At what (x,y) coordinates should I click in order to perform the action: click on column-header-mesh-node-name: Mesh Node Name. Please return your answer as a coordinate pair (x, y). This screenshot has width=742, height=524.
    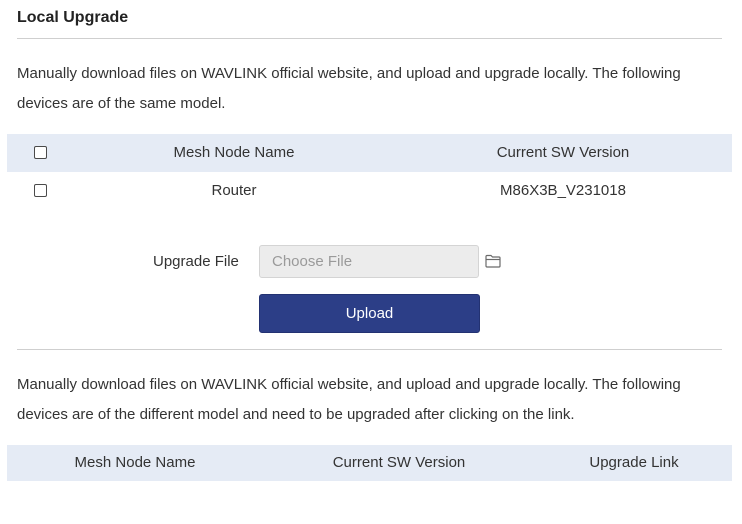
    Looking at the image, I should click on (234, 152).